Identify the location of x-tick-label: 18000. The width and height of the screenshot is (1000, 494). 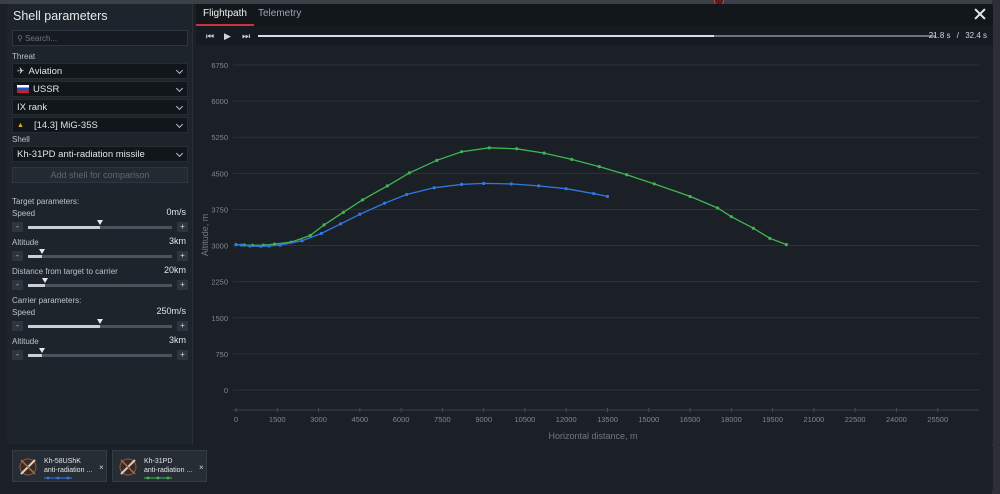
(731, 419).